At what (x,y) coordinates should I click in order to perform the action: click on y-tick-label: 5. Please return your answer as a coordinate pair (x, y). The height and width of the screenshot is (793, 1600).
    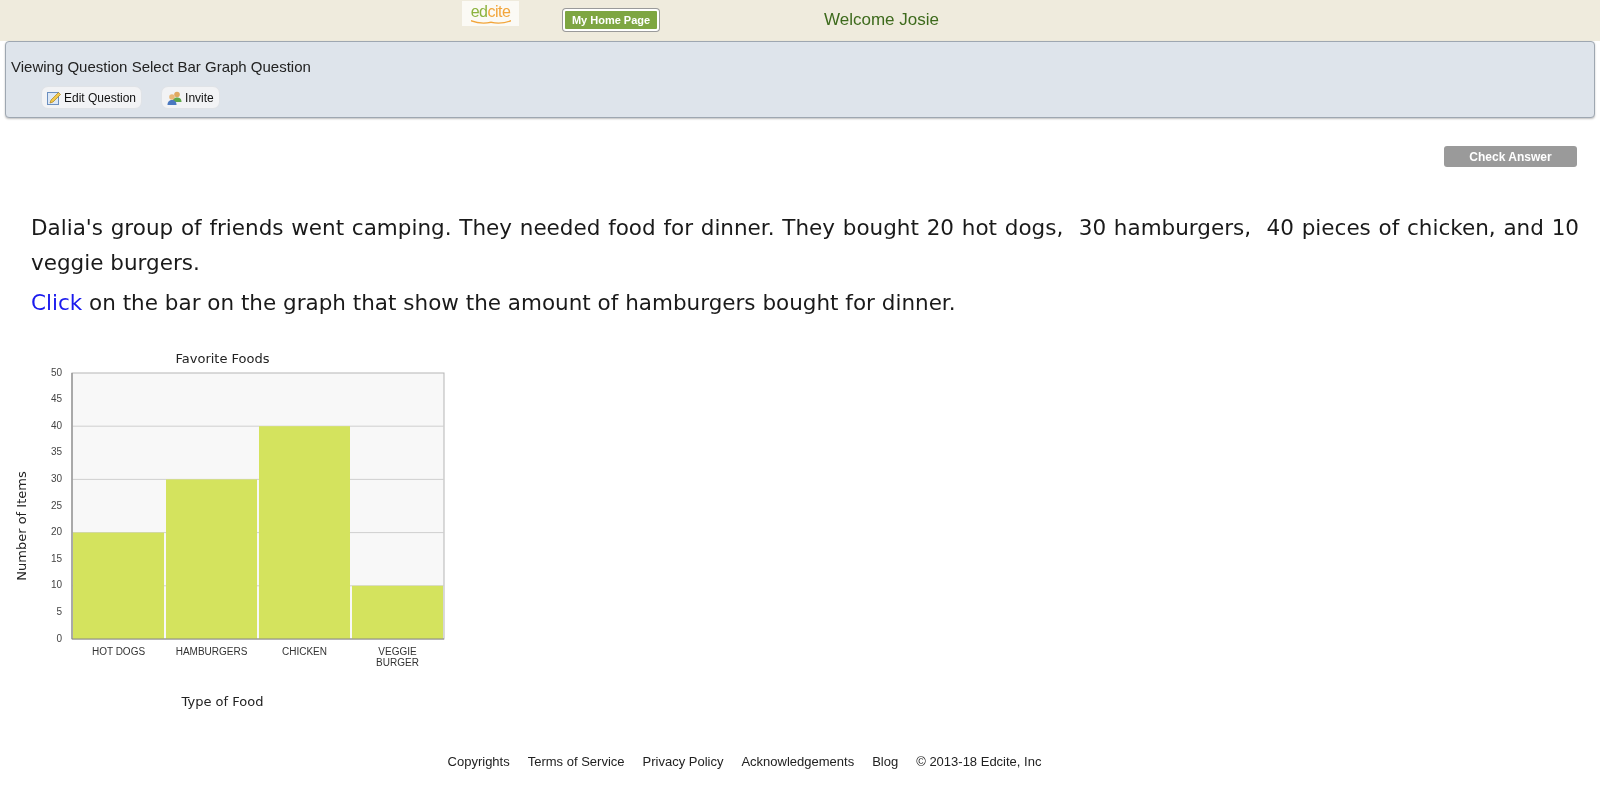
    Looking at the image, I should click on (59, 612).